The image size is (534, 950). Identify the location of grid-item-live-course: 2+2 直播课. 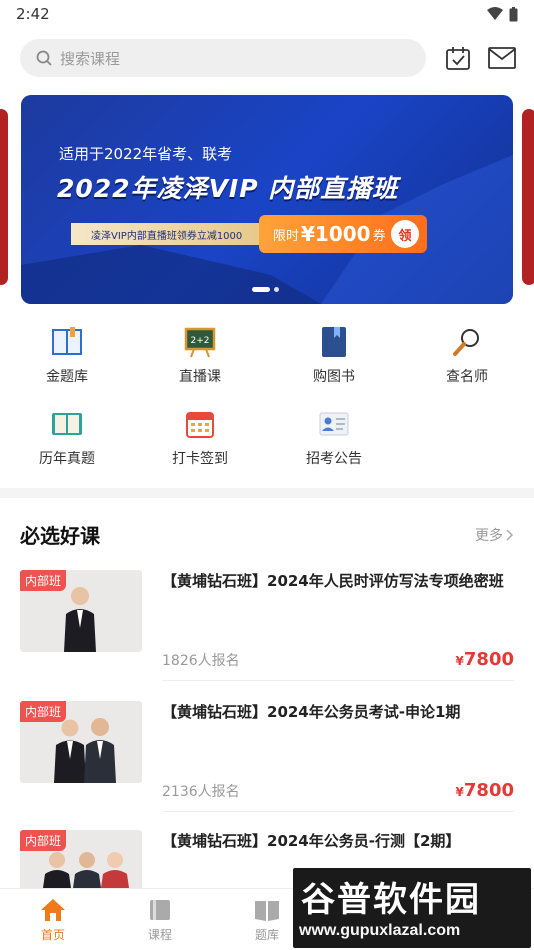
(200, 355).